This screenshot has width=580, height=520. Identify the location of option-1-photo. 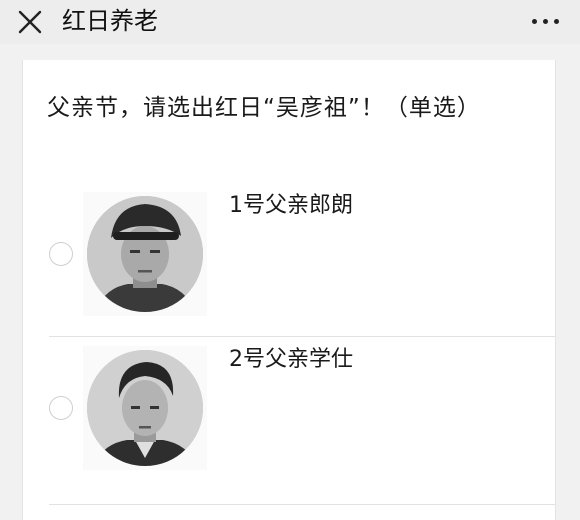
(145, 254).